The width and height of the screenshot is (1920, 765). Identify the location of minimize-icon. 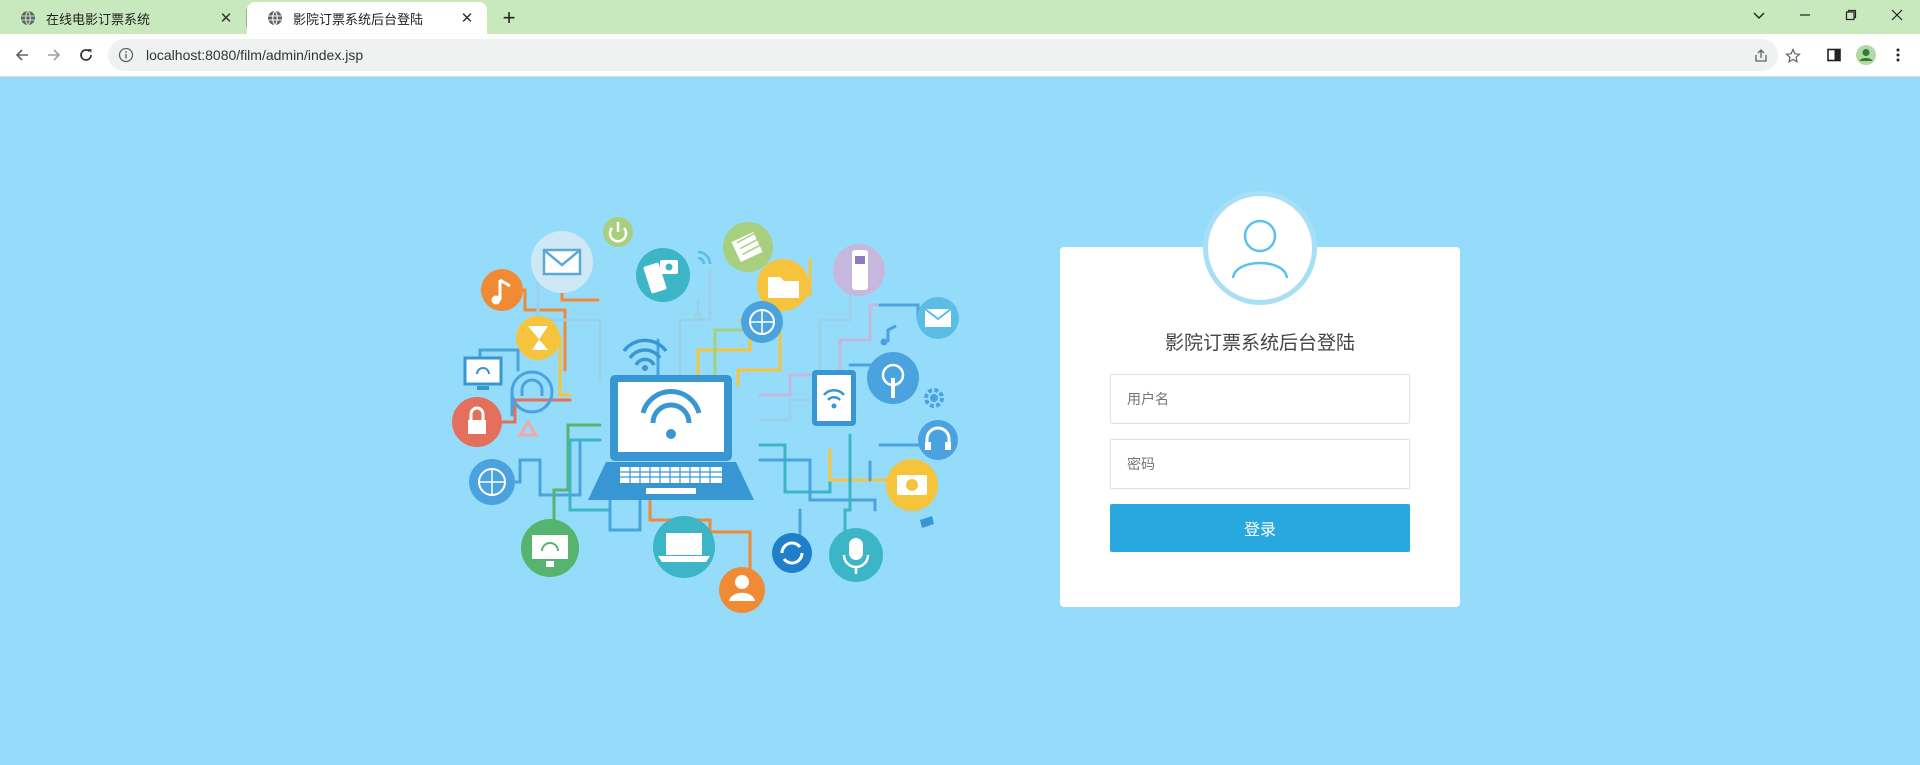
(1805, 15).